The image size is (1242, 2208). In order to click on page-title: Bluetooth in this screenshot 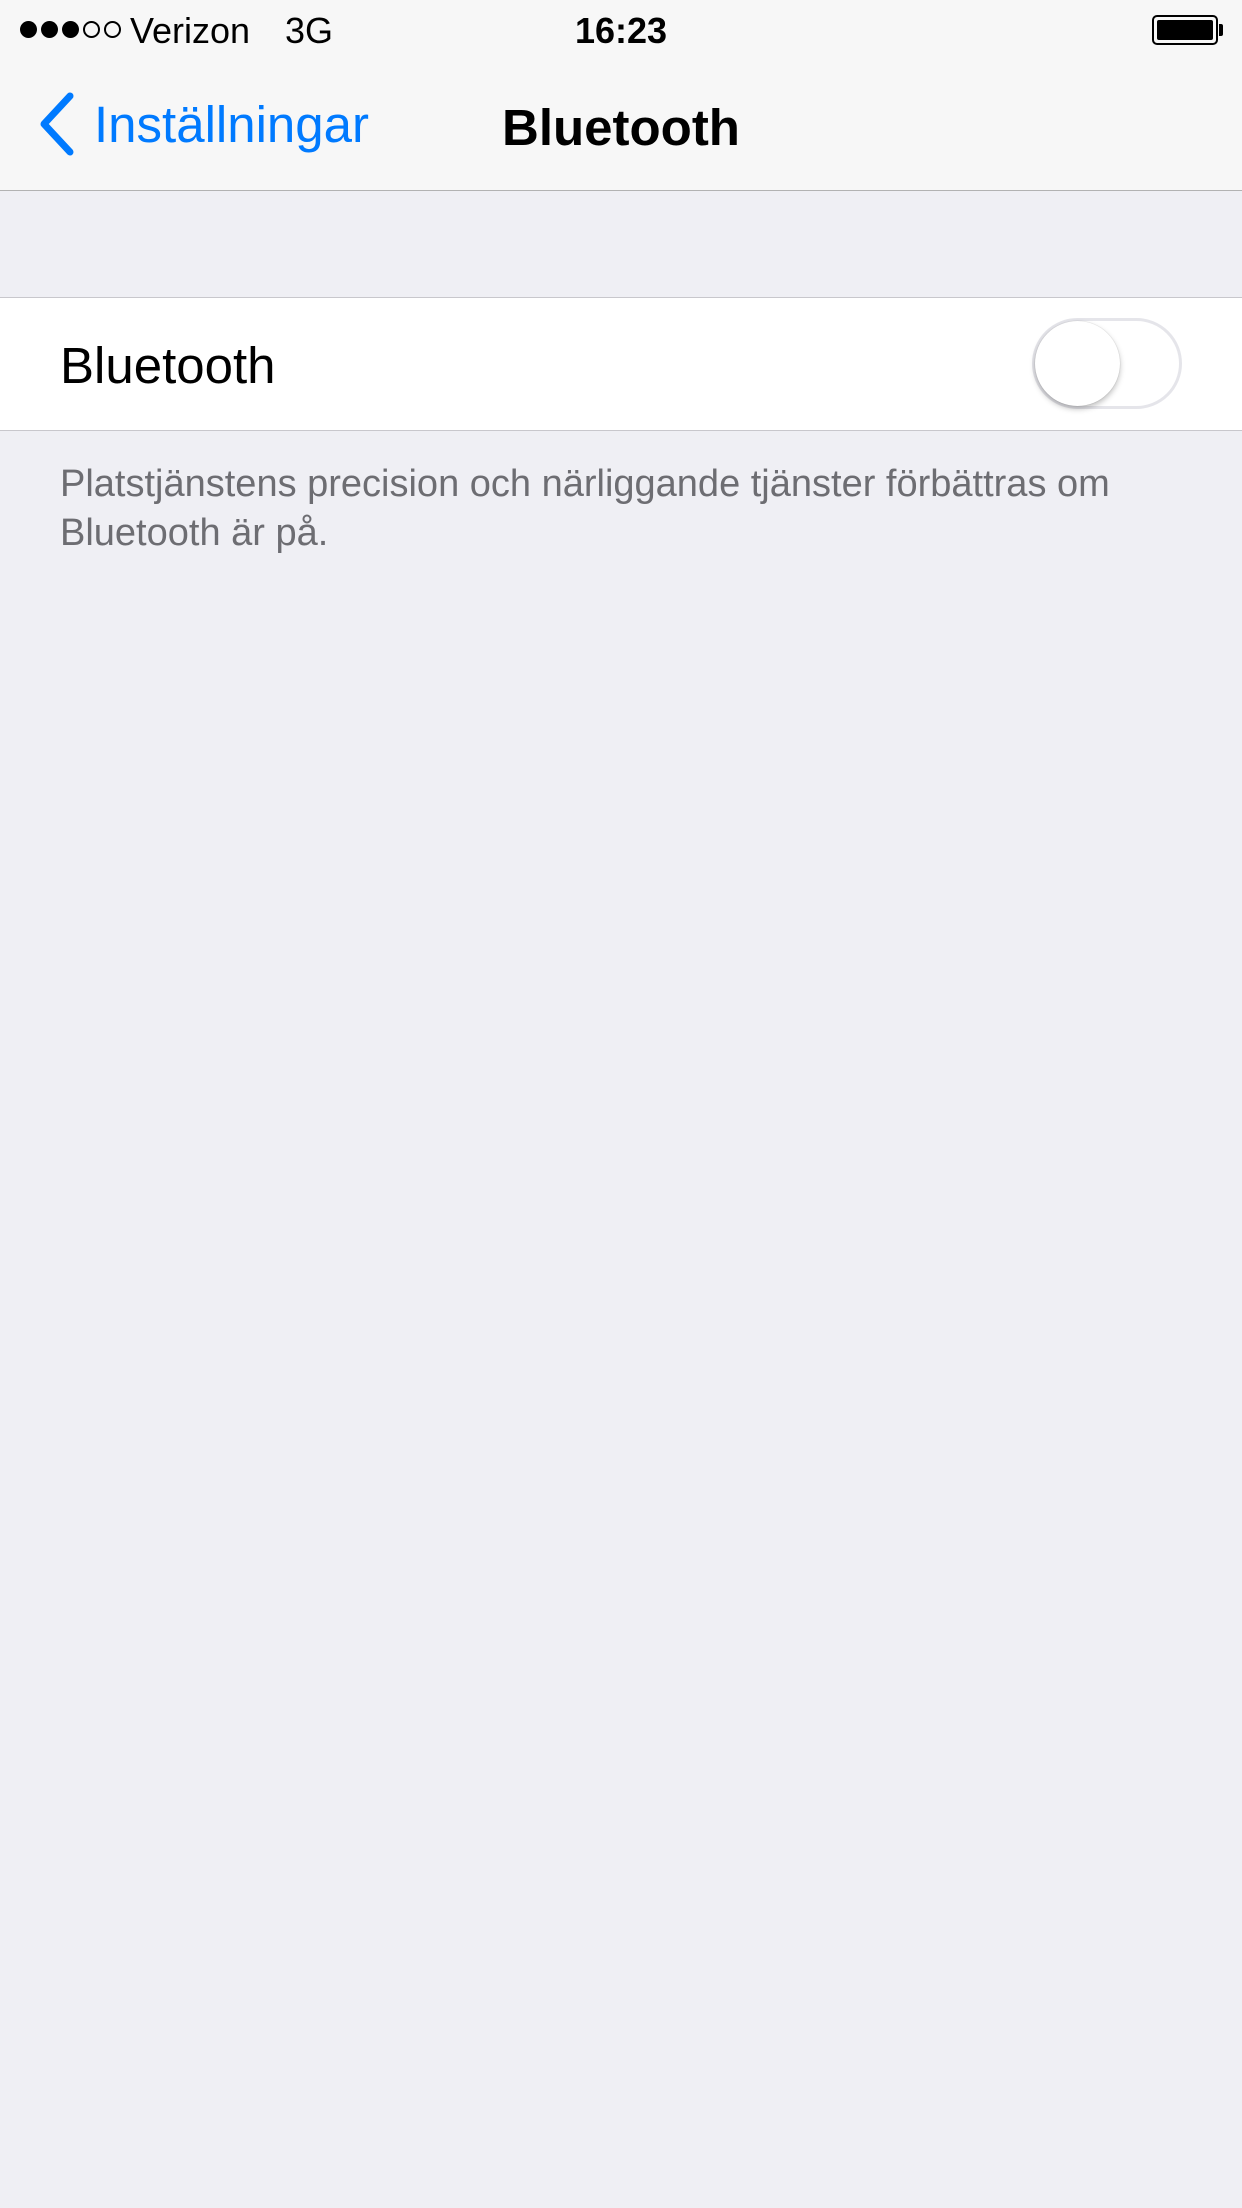, I will do `click(621, 127)`.